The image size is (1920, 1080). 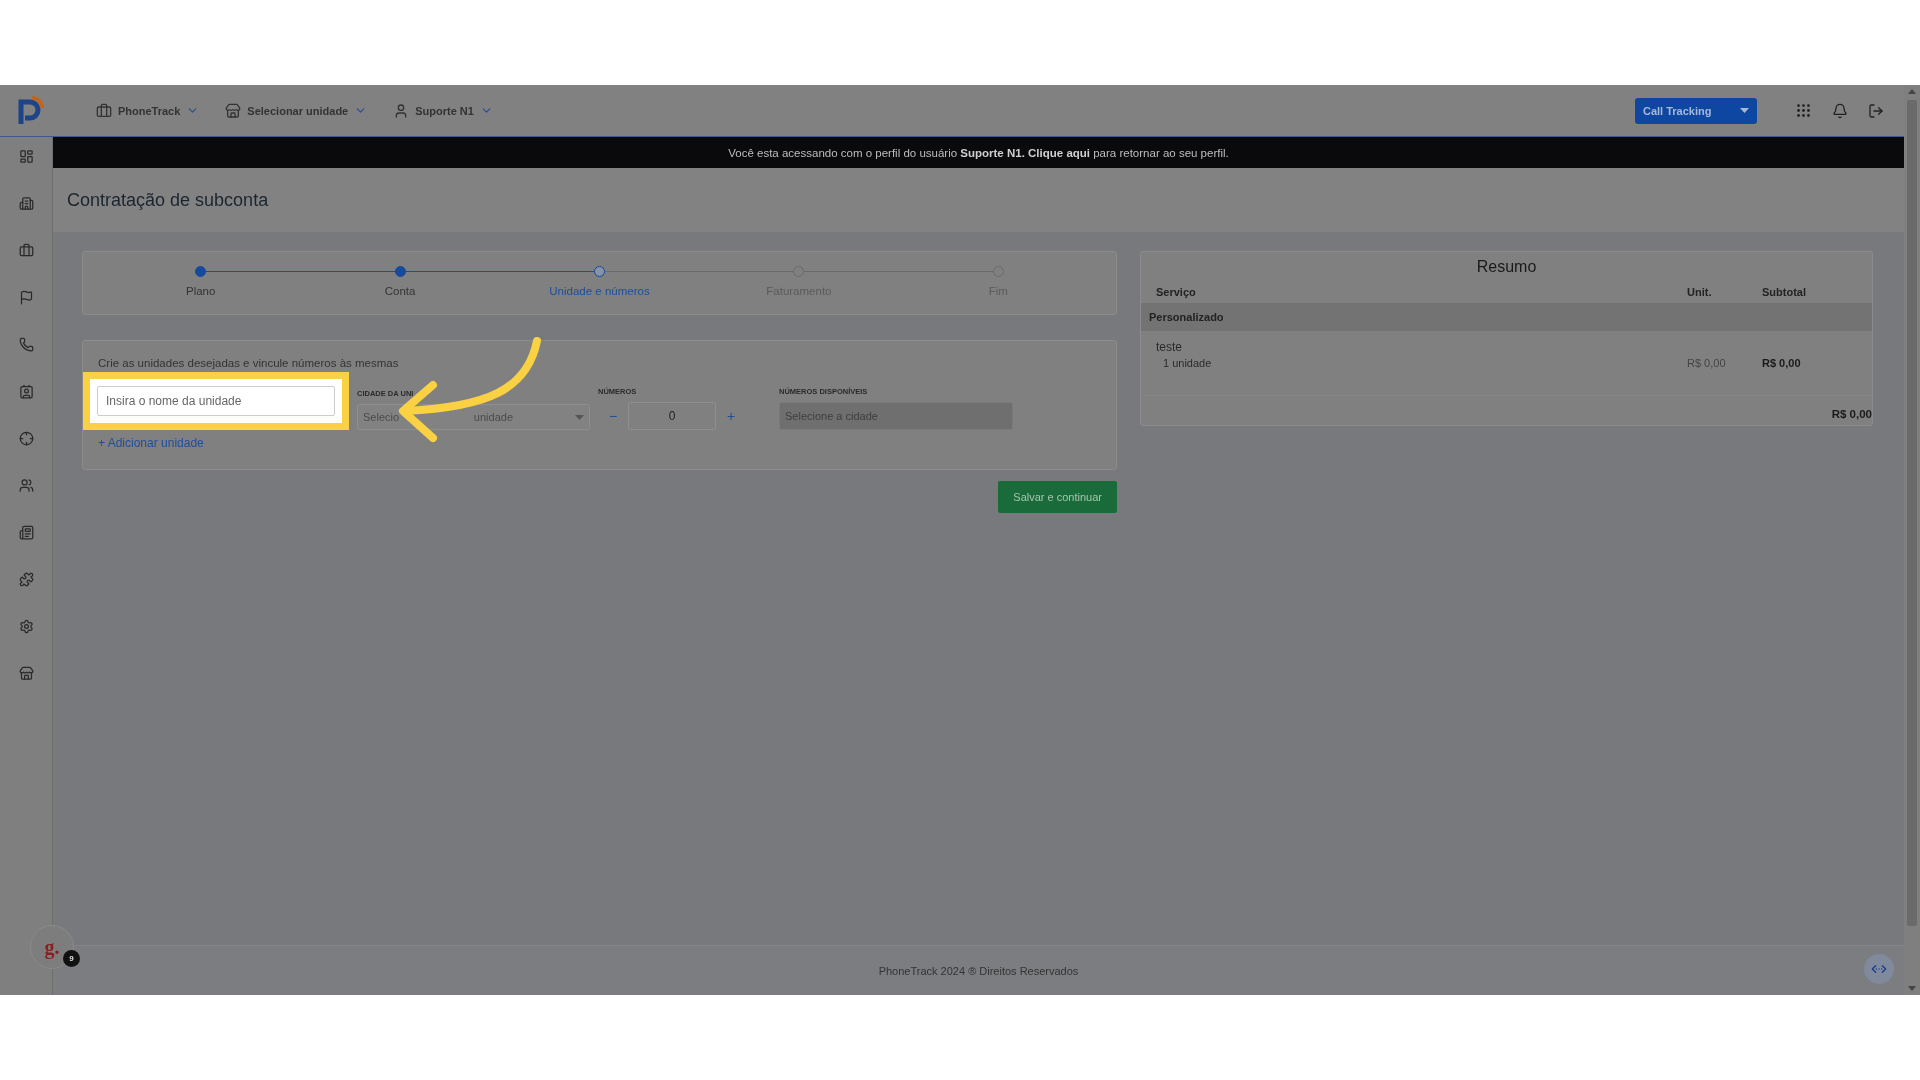 I want to click on settings-icon, so click(x=26, y=626).